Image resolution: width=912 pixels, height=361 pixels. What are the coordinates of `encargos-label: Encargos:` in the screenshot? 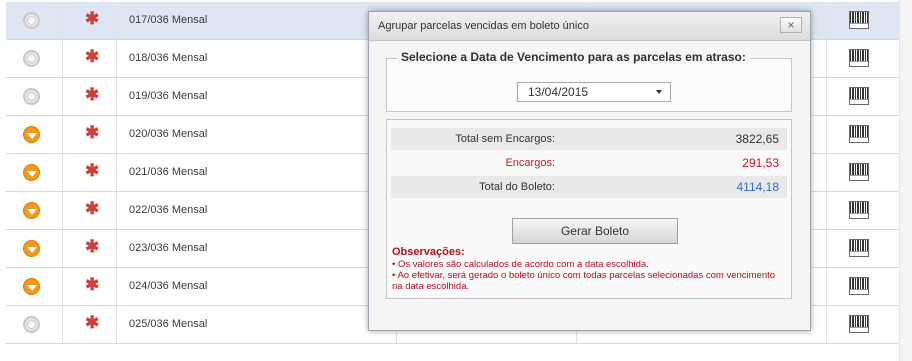 It's located at (530, 163).